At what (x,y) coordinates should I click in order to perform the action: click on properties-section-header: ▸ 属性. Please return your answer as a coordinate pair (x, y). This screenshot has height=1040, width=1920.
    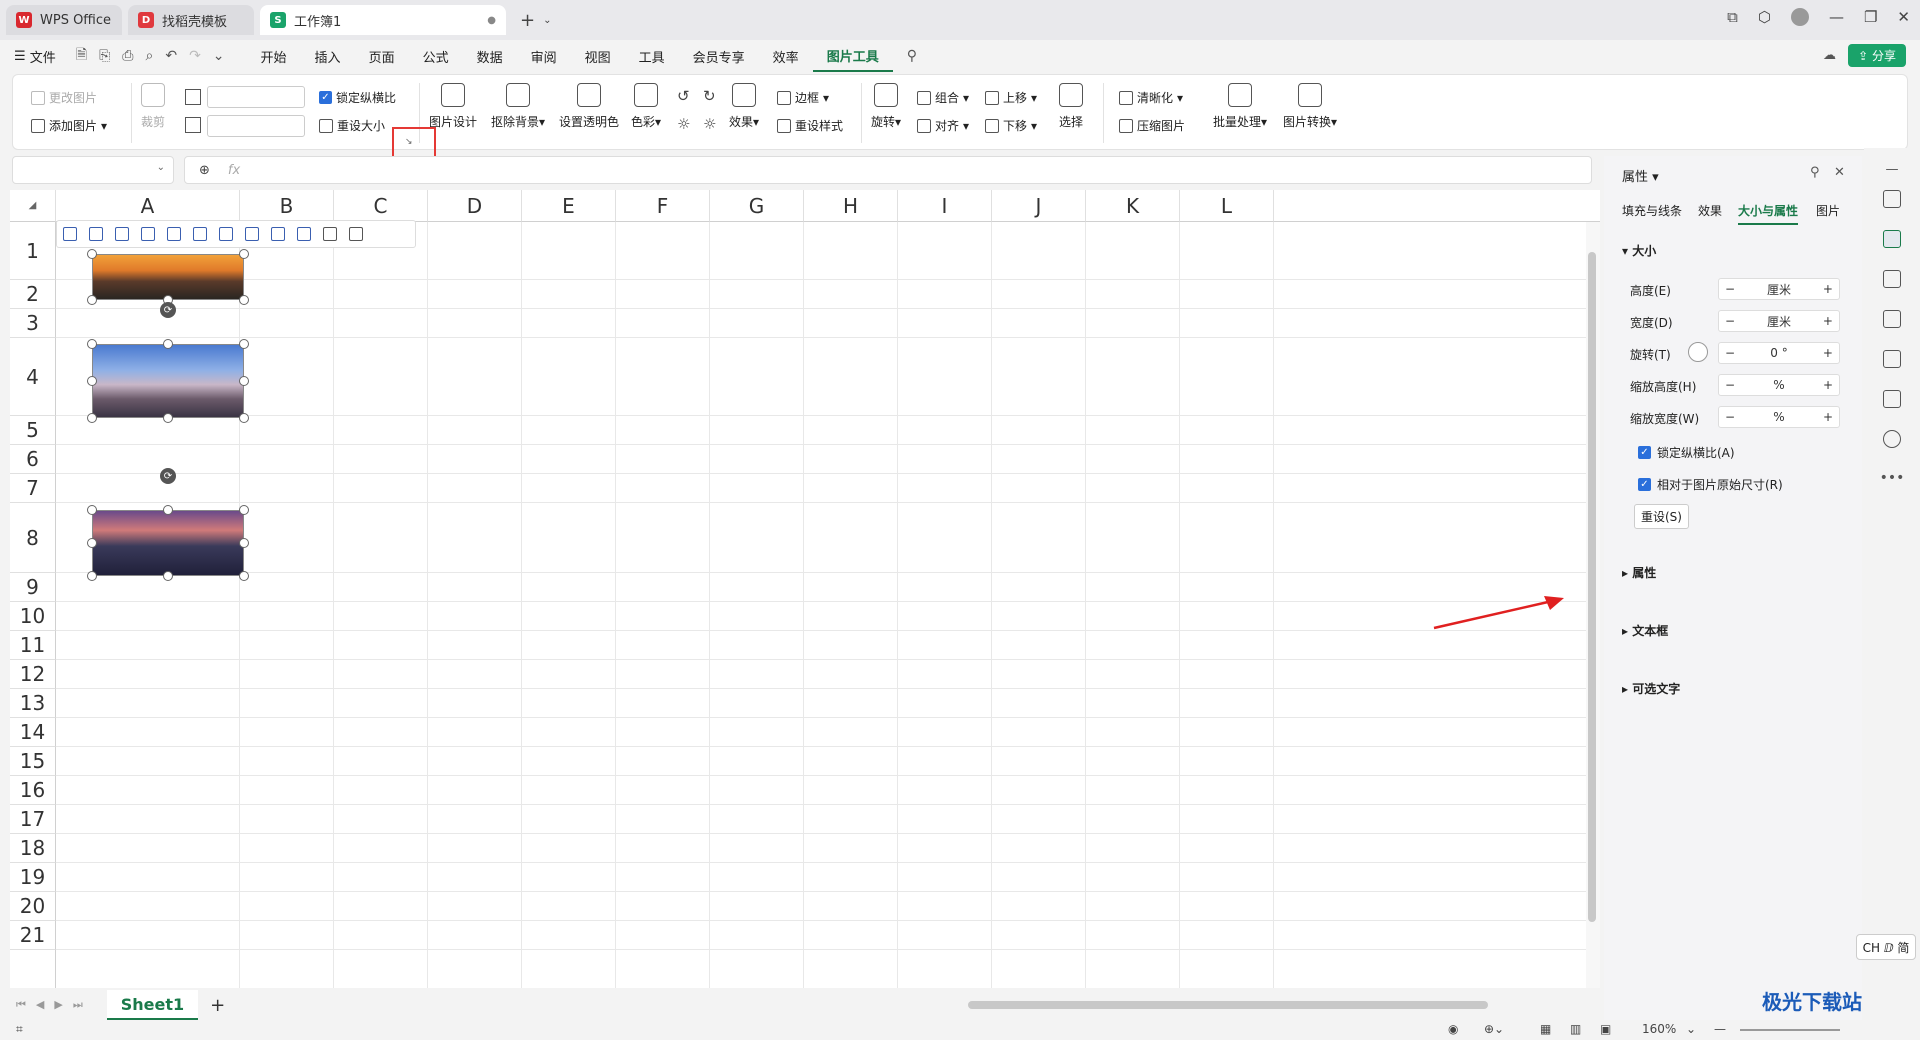
    Looking at the image, I should click on (1639, 572).